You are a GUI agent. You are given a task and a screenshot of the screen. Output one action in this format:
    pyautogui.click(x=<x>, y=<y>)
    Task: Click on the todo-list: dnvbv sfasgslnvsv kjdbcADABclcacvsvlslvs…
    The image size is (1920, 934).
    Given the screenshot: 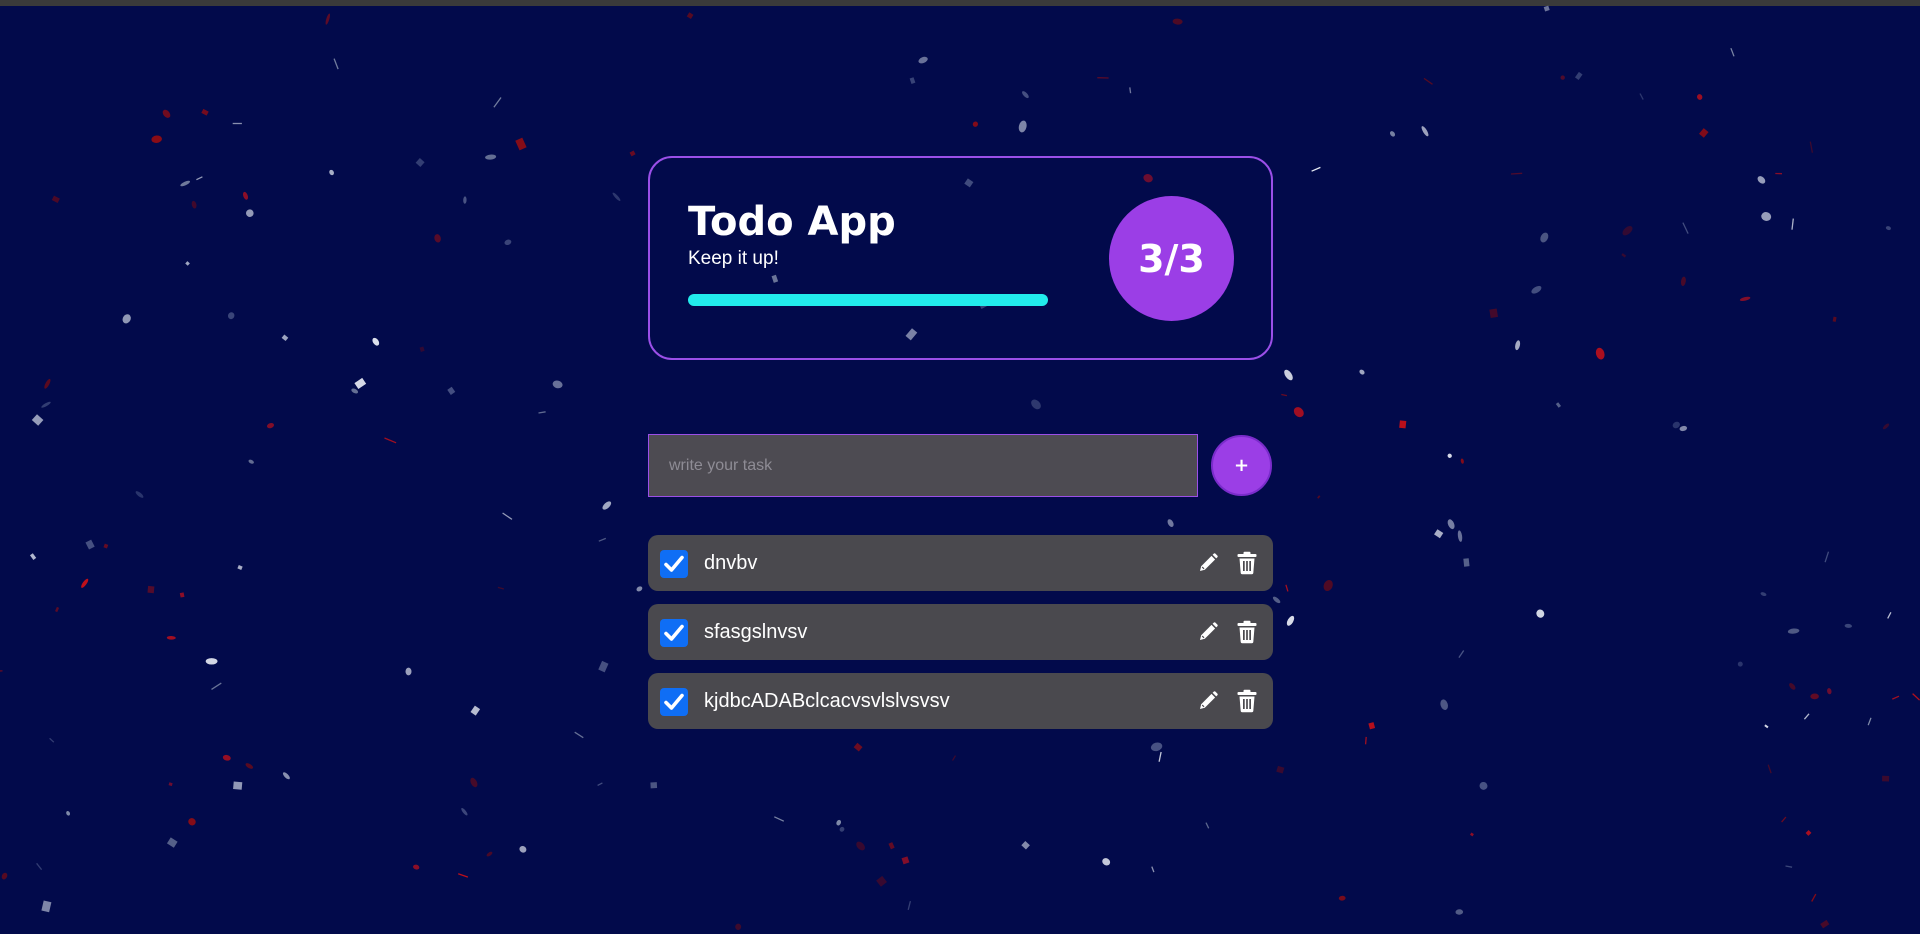 What is the action you would take?
    pyautogui.click(x=960, y=638)
    